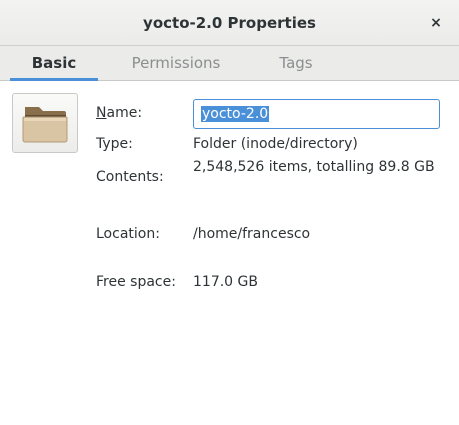  Describe the element at coordinates (130, 177) in the screenshot. I see `contents-label: Contents:` at that location.